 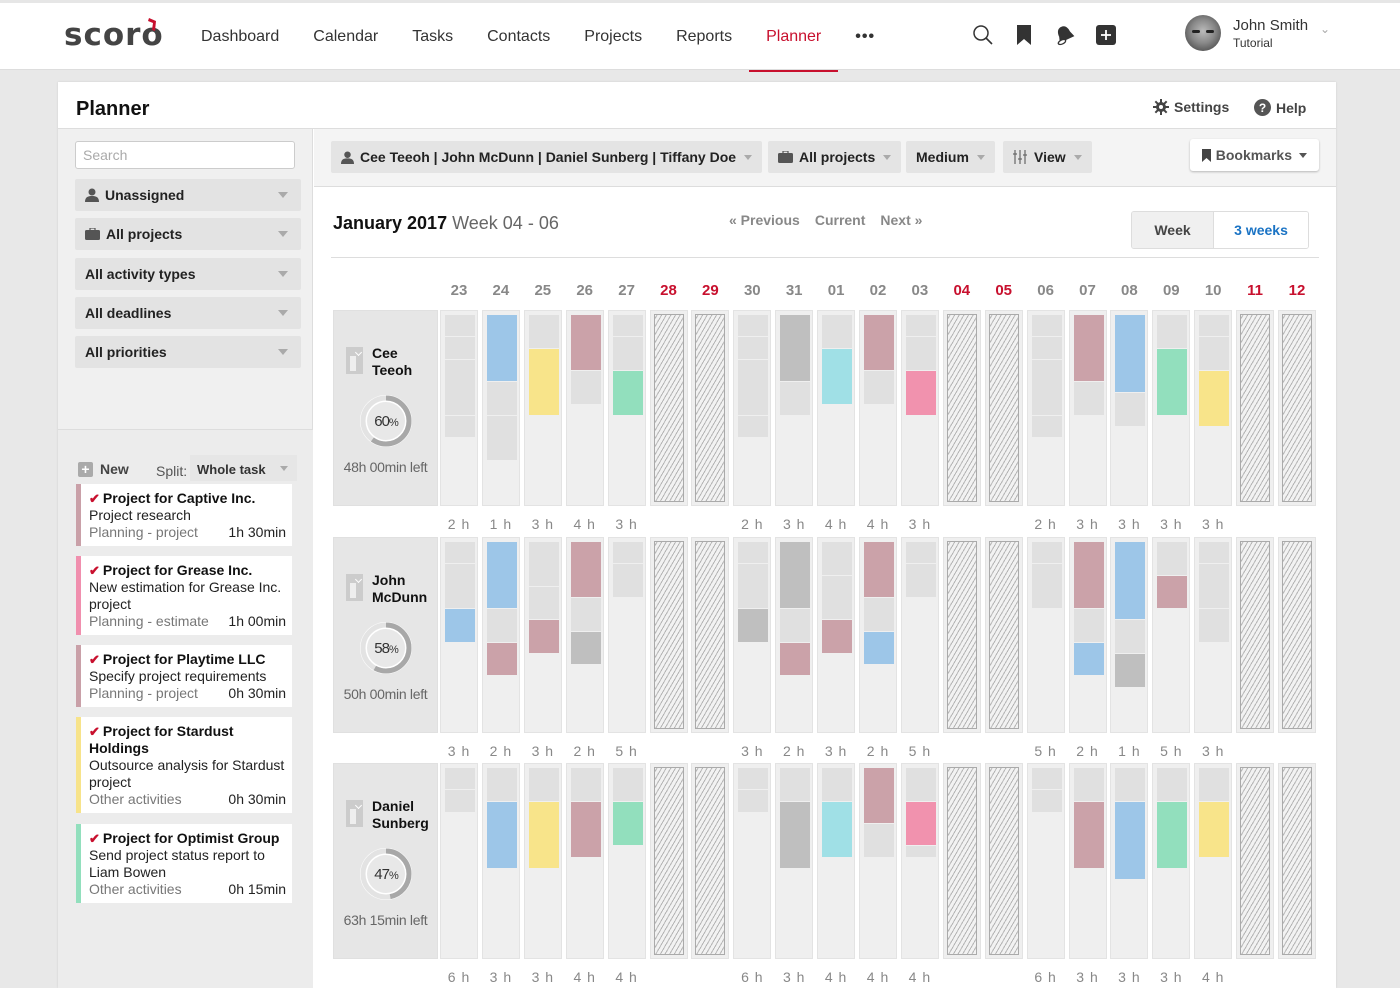 What do you see at coordinates (1261, 230) in the screenshot?
I see `range-3weeks-button: 3 weeks` at bounding box center [1261, 230].